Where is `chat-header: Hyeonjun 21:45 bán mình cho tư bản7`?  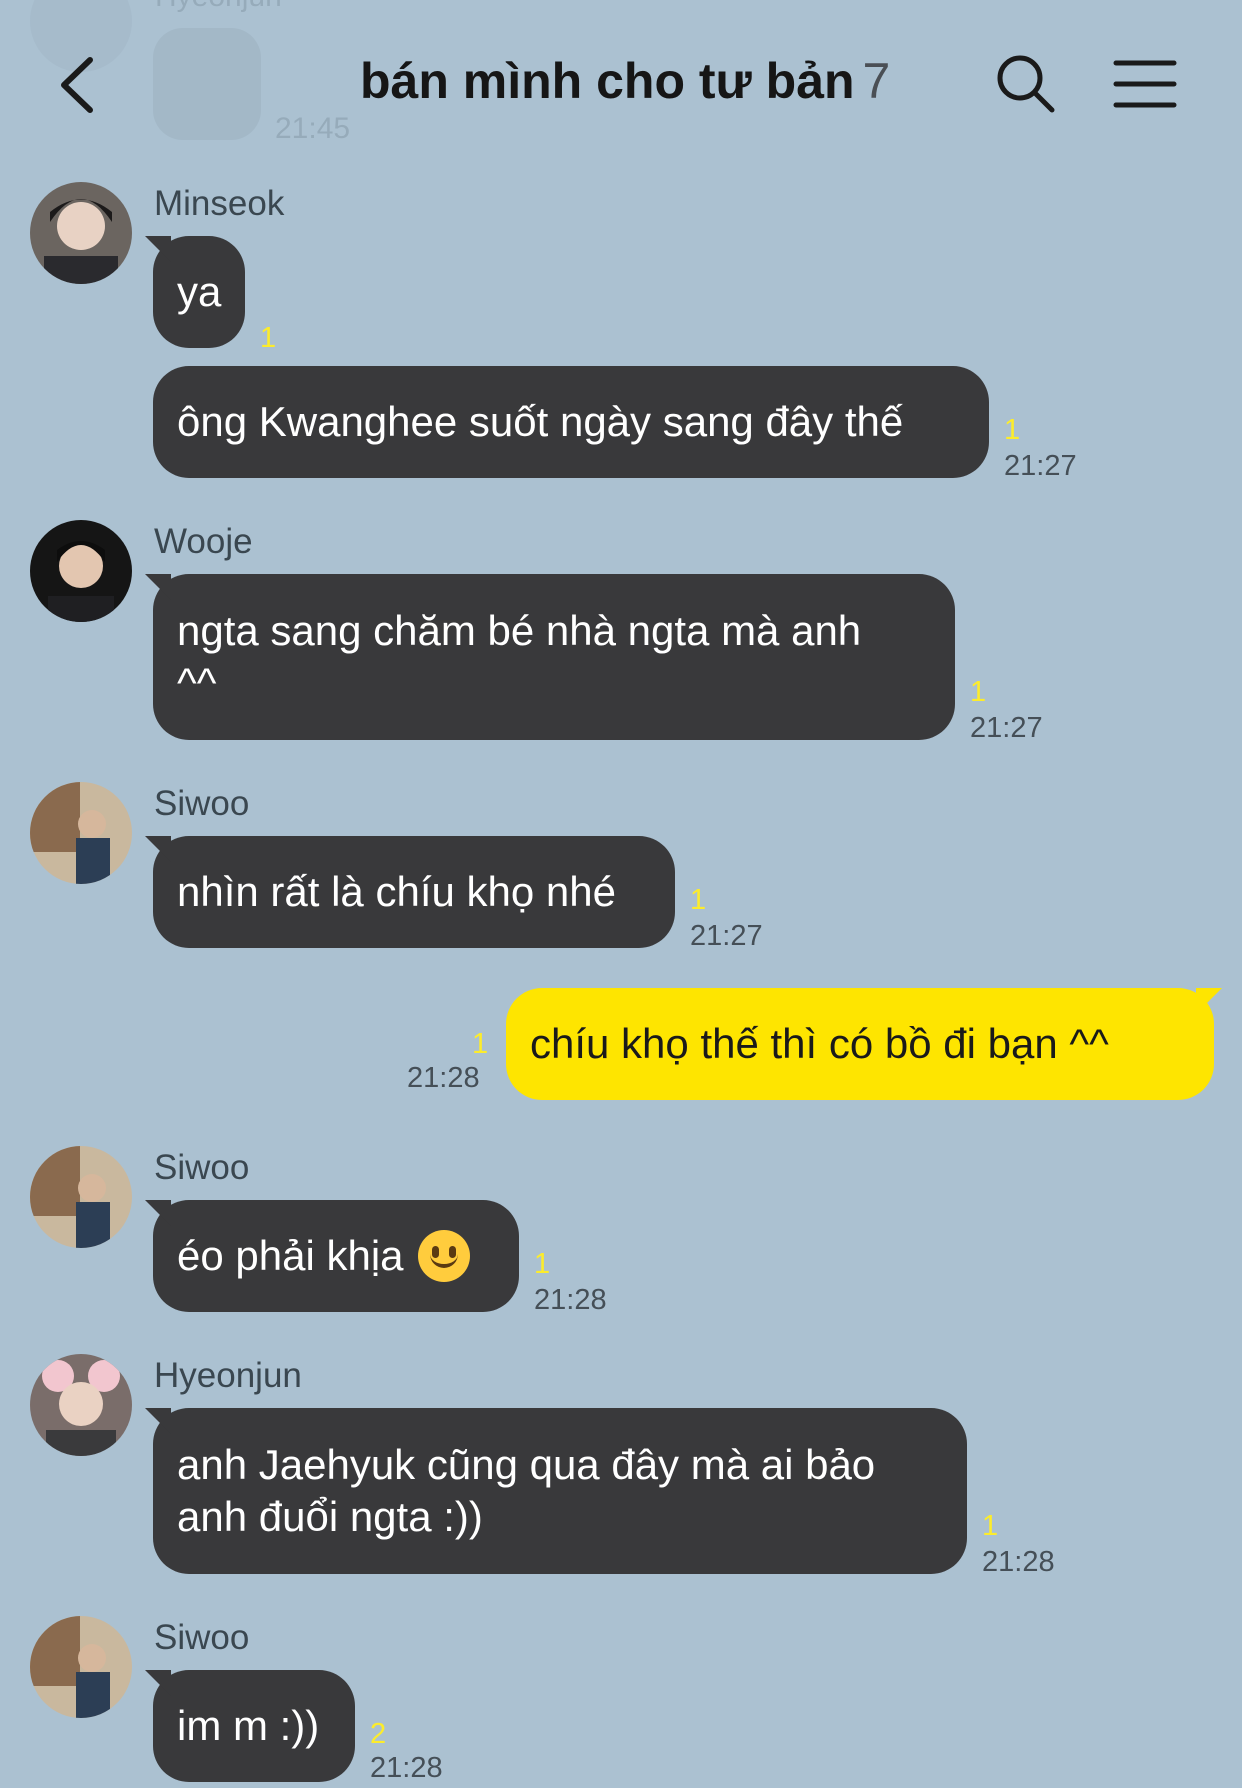
chat-header: Hyeonjun 21:45 bán mình cho tư bản7 is located at coordinates (621, 85).